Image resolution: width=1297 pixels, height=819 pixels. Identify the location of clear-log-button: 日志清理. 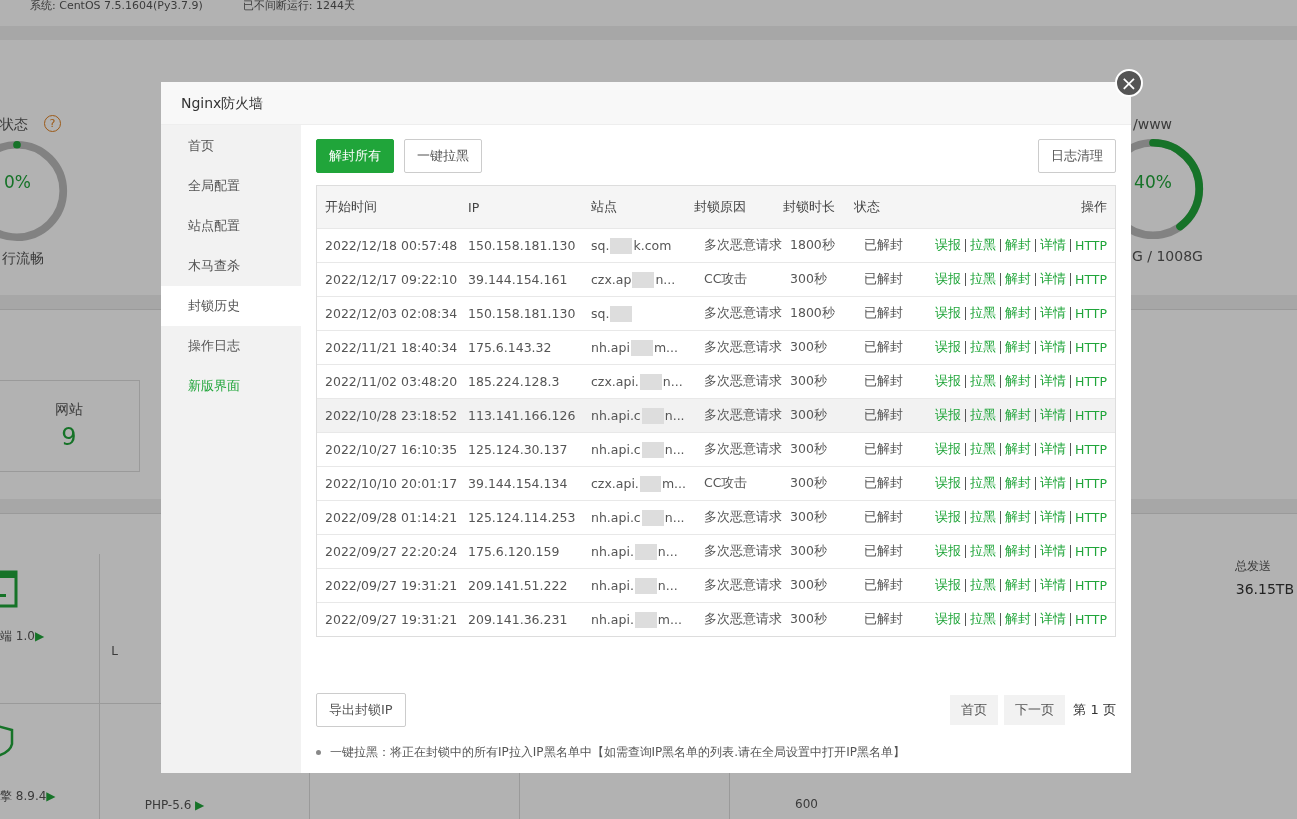
(1077, 156).